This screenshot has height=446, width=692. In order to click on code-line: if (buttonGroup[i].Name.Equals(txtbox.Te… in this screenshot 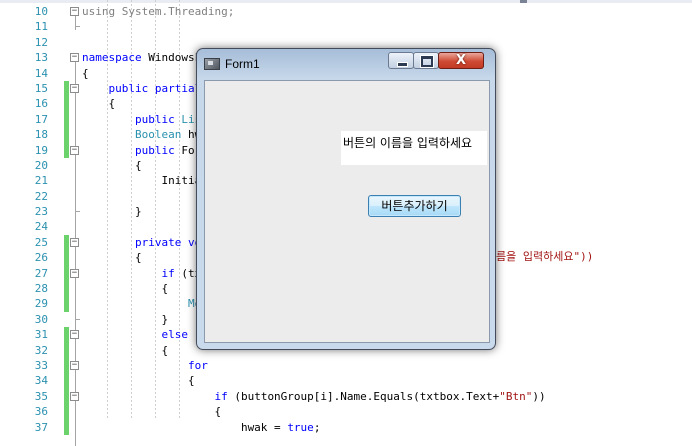, I will do `click(387, 396)`.